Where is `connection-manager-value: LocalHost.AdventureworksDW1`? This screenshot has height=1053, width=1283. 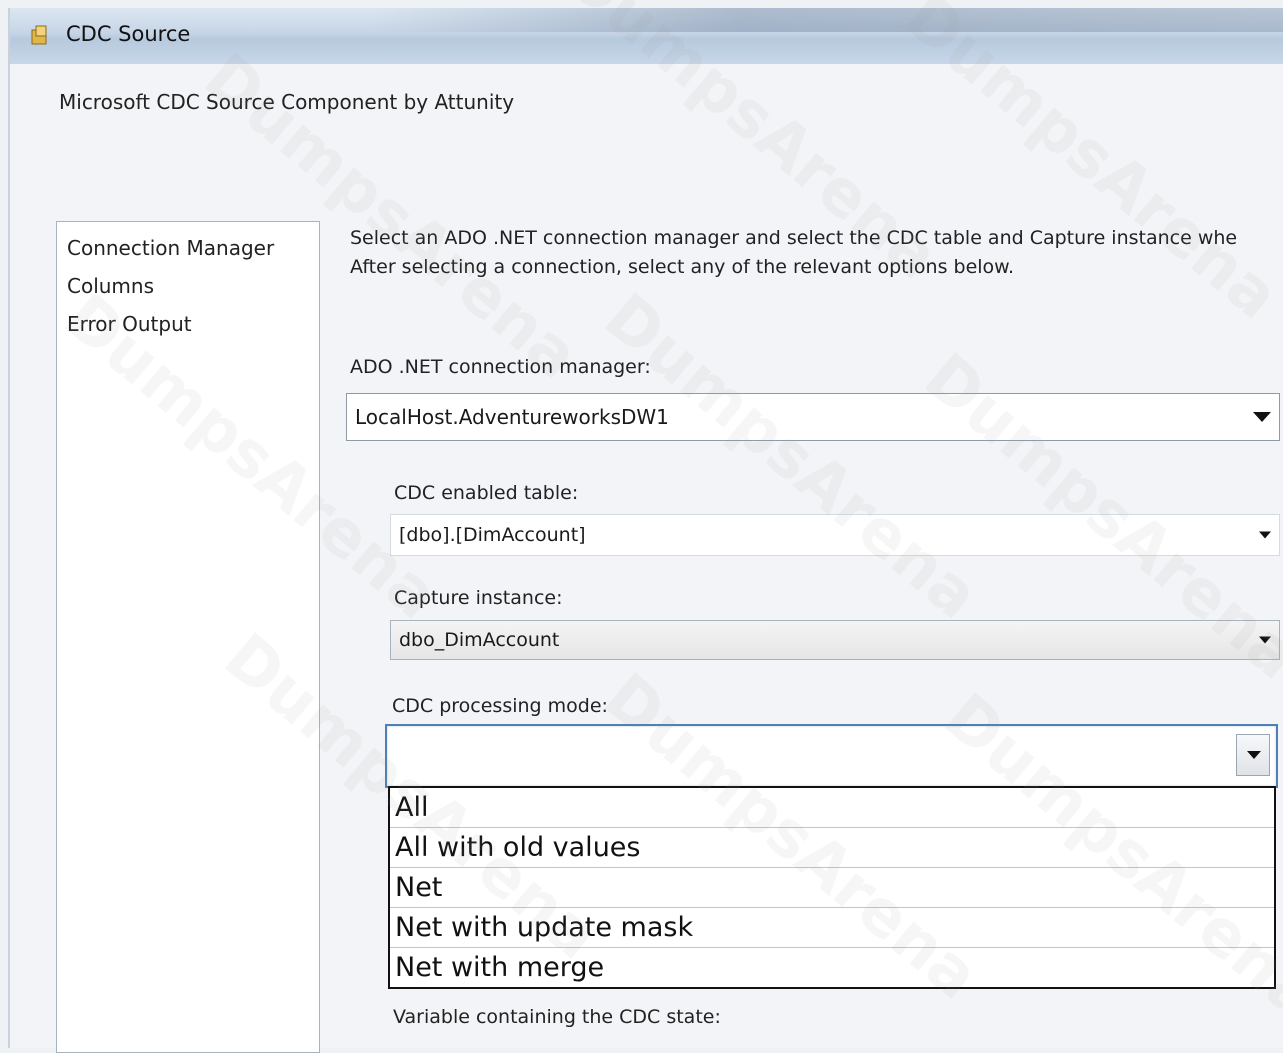 connection-manager-value: LocalHost.AdventureworksDW1 is located at coordinates (512, 417).